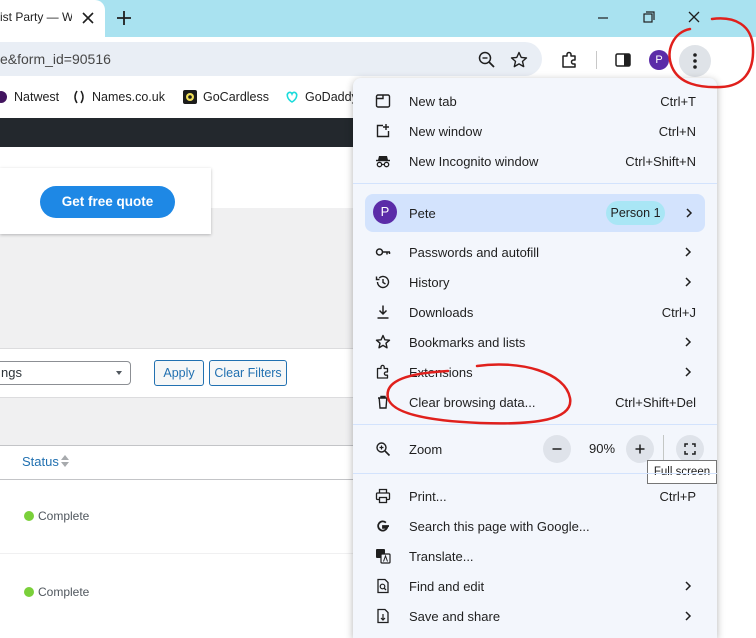 This screenshot has height=638, width=756. Describe the element at coordinates (180, 132) in the screenshot. I see `admin-bar` at that location.